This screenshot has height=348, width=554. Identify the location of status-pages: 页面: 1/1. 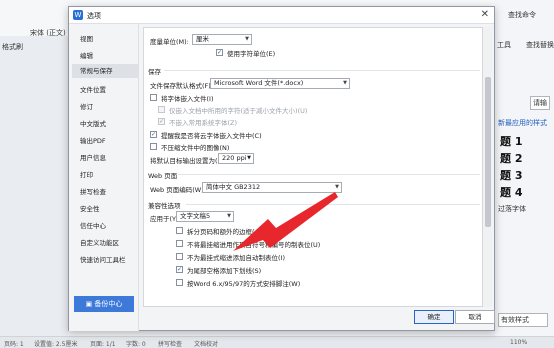
(103, 344).